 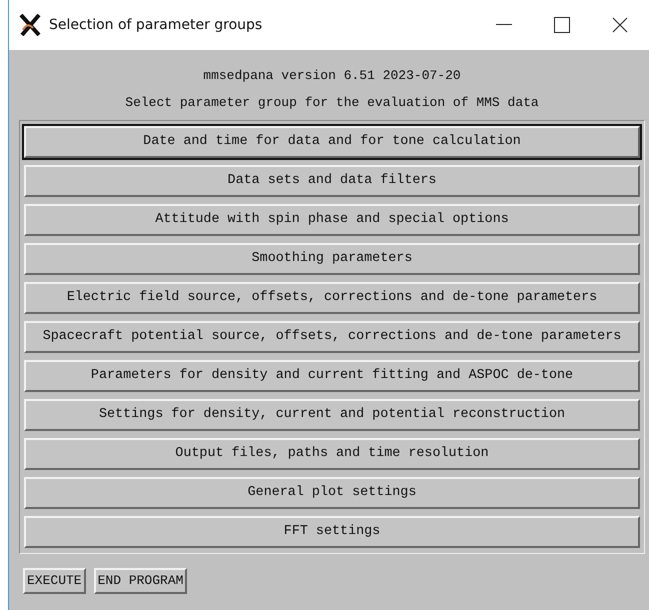 I want to click on parameter-group-button: Smoothing parameters, so click(x=332, y=259).